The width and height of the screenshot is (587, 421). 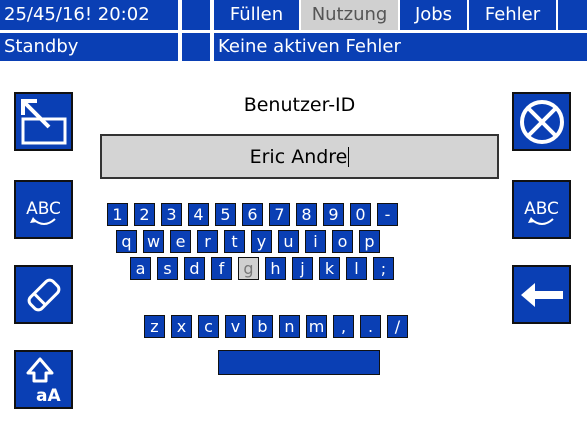 What do you see at coordinates (333, 214) in the screenshot?
I see `key-row1-8: 9` at bounding box center [333, 214].